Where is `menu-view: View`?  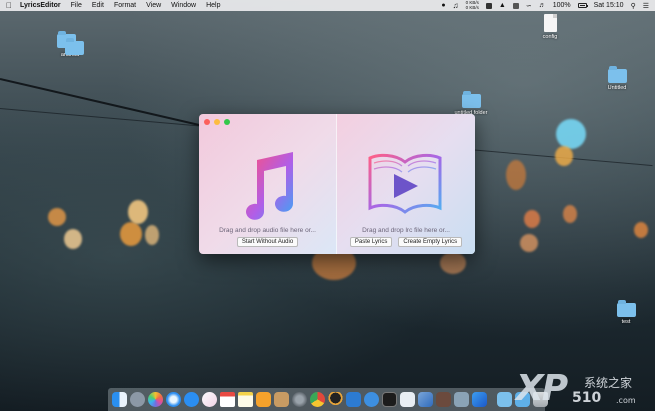
menu-view: View is located at coordinates (153, 5).